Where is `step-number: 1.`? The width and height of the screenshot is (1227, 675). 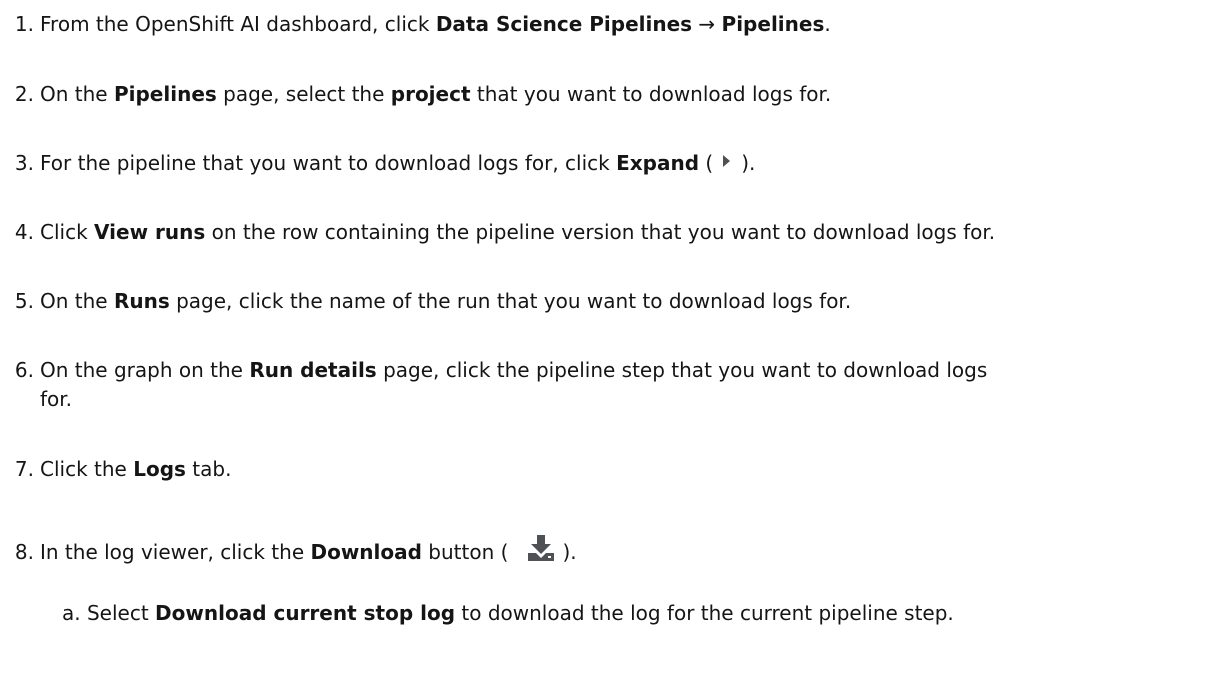
step-number: 1. is located at coordinates (24, 24).